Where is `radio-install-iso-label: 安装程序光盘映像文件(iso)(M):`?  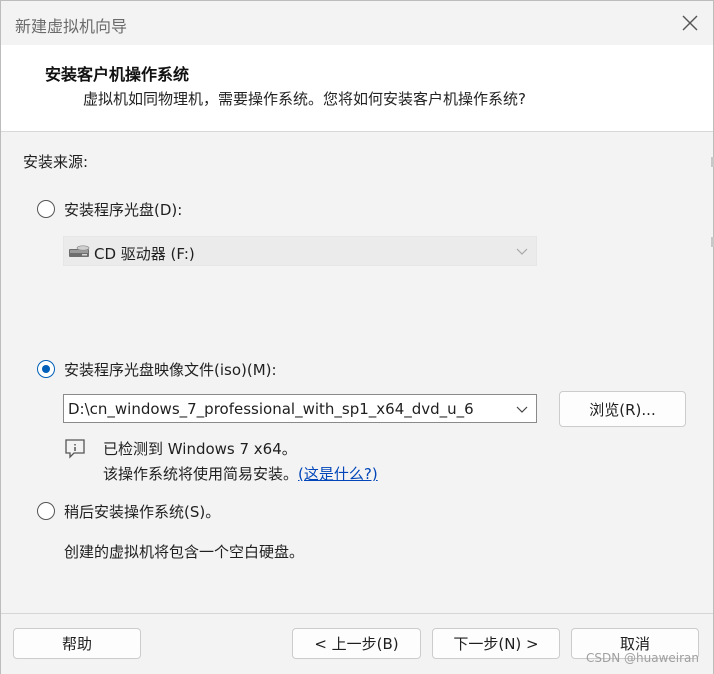 radio-install-iso-label: 安装程序光盘映像文件(iso)(M): is located at coordinates (170, 369).